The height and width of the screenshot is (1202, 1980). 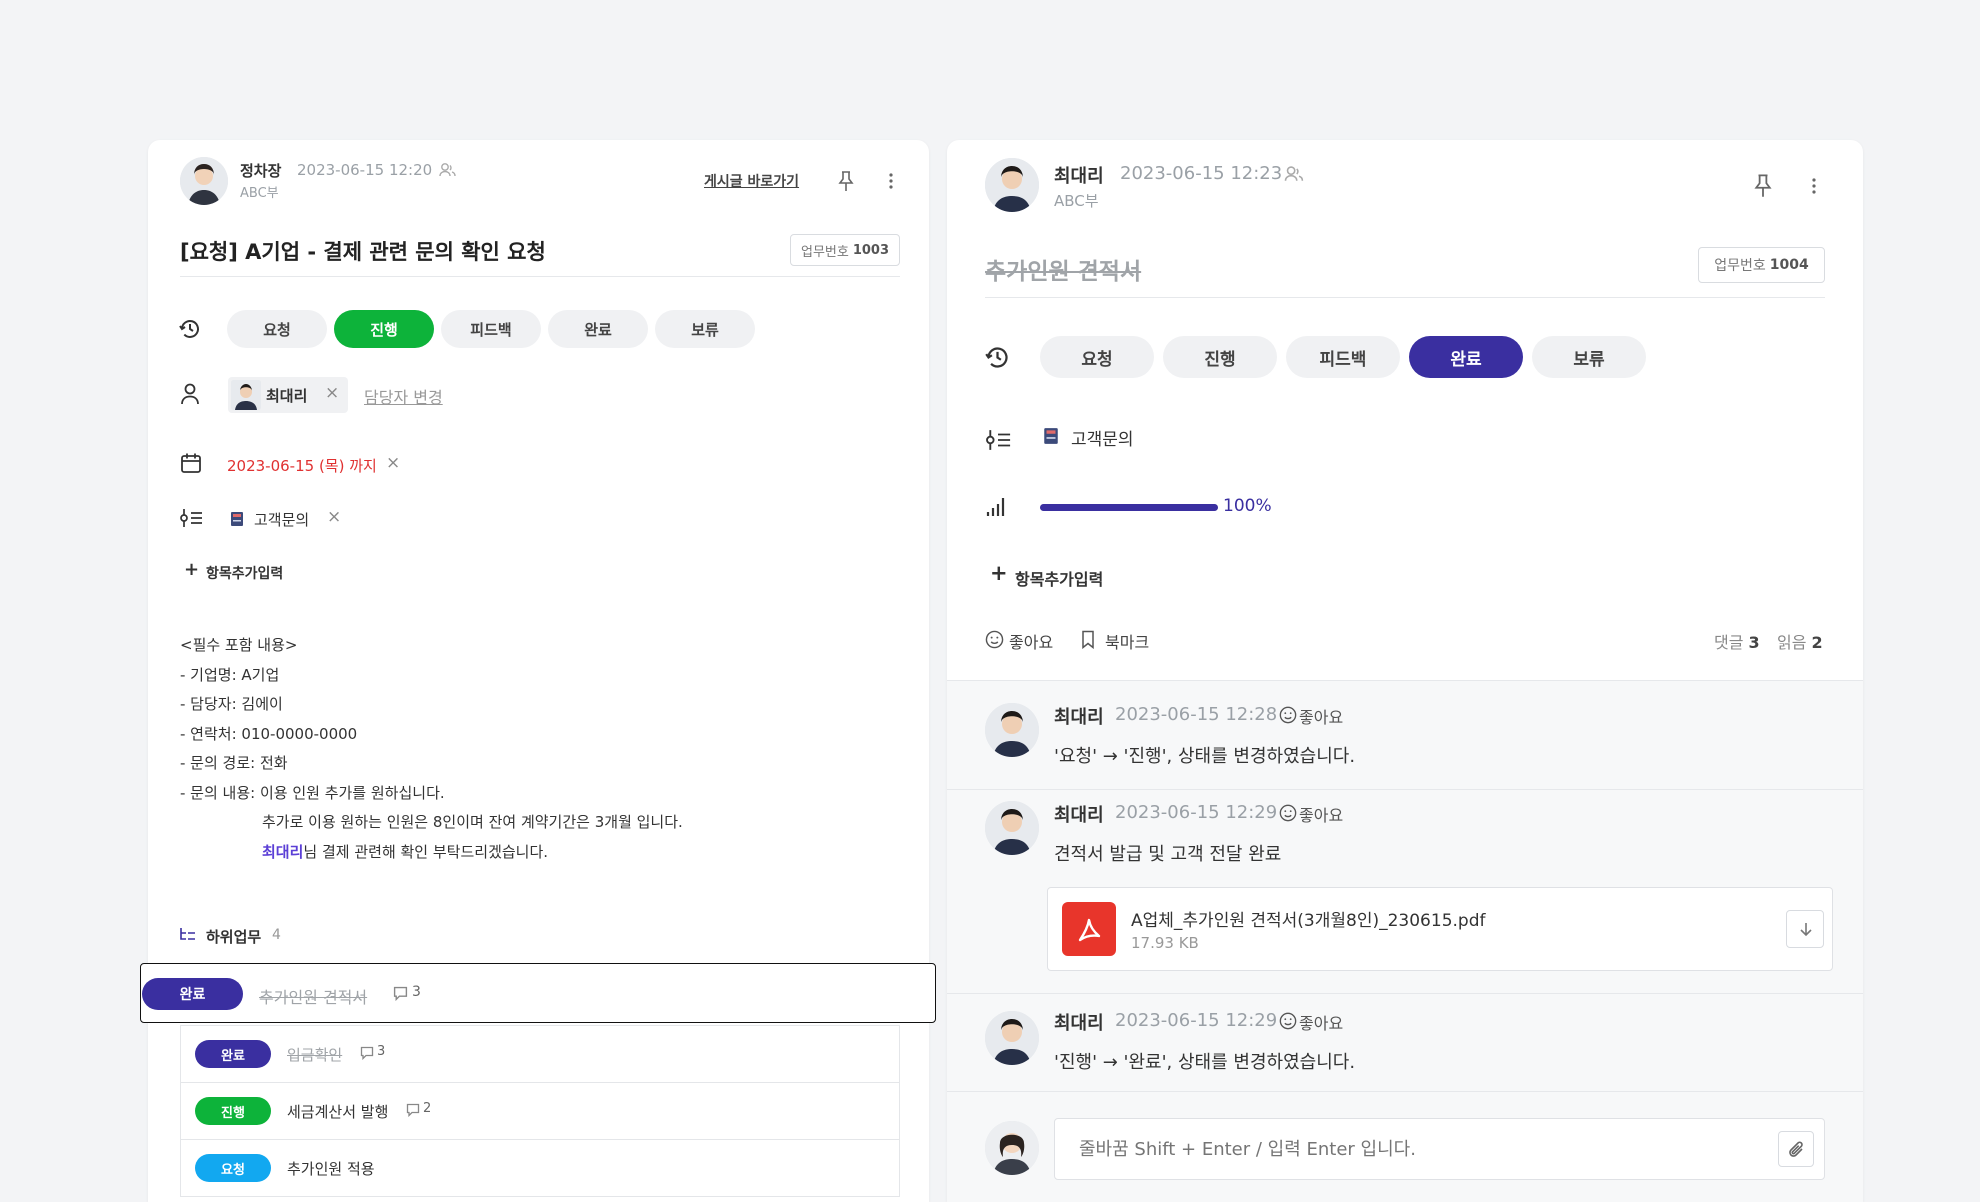 What do you see at coordinates (188, 935) in the screenshot?
I see `subtask-tree-icon` at bounding box center [188, 935].